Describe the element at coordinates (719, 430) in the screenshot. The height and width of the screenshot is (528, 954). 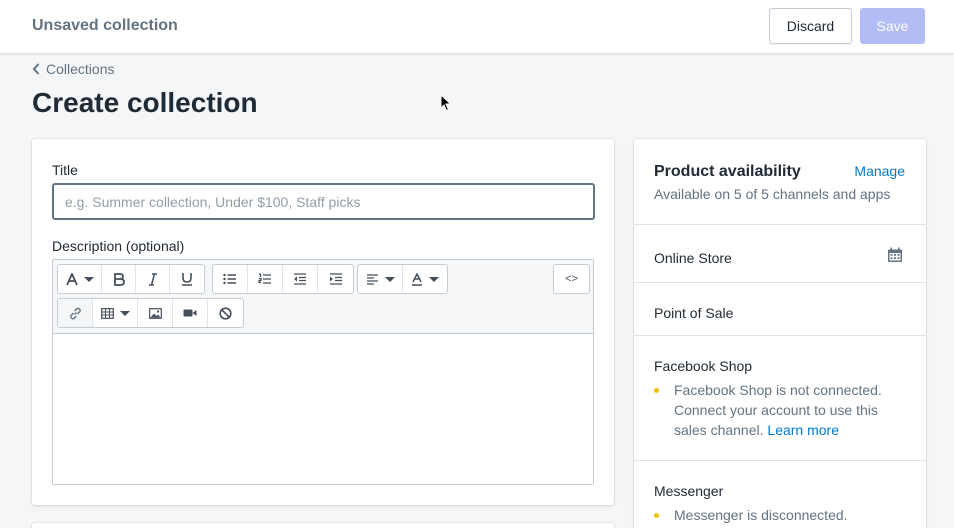
I see `status-line: sales channel.` at that location.